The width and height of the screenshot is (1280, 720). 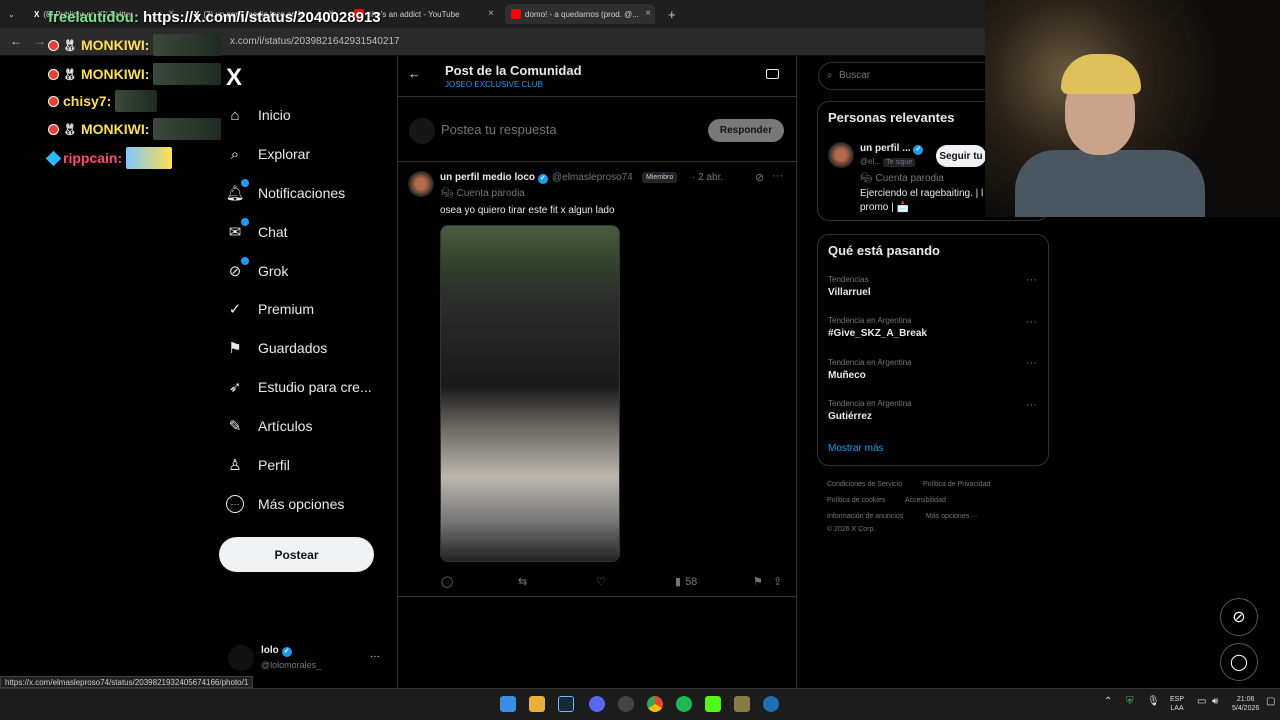 What do you see at coordinates (1130, 702) in the screenshot?
I see `shield-icon: ⛨` at bounding box center [1130, 702].